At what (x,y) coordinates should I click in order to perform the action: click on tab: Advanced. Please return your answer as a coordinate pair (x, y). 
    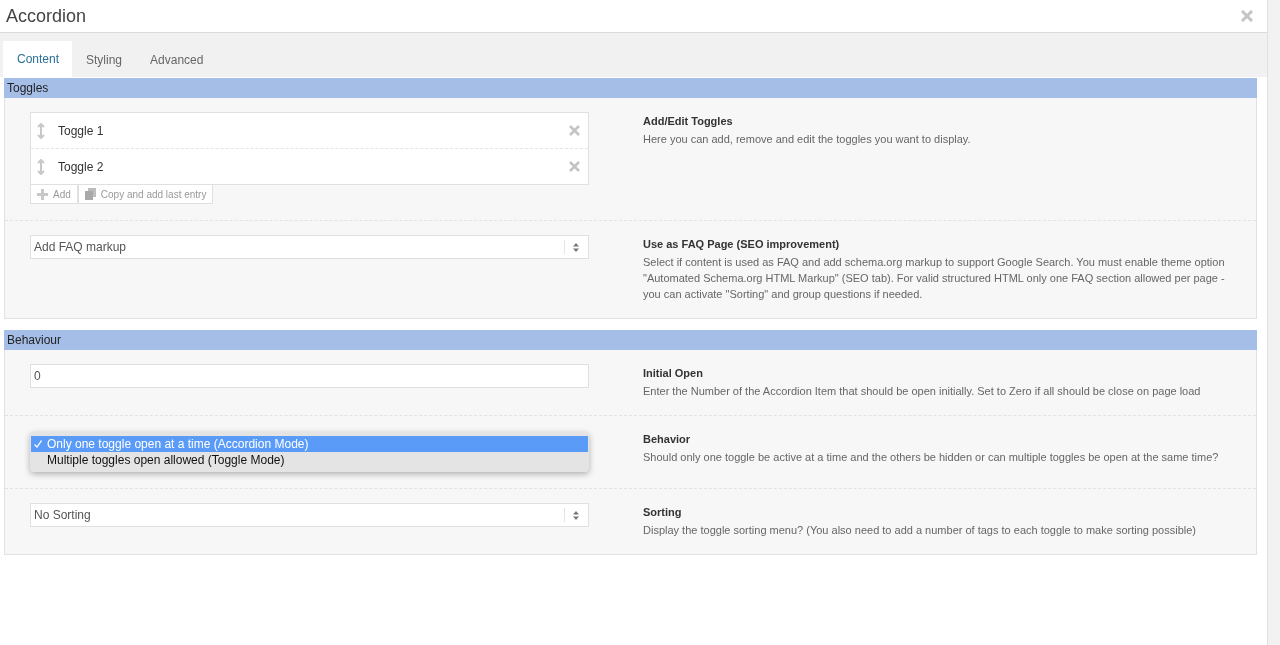
    Looking at the image, I should click on (177, 59).